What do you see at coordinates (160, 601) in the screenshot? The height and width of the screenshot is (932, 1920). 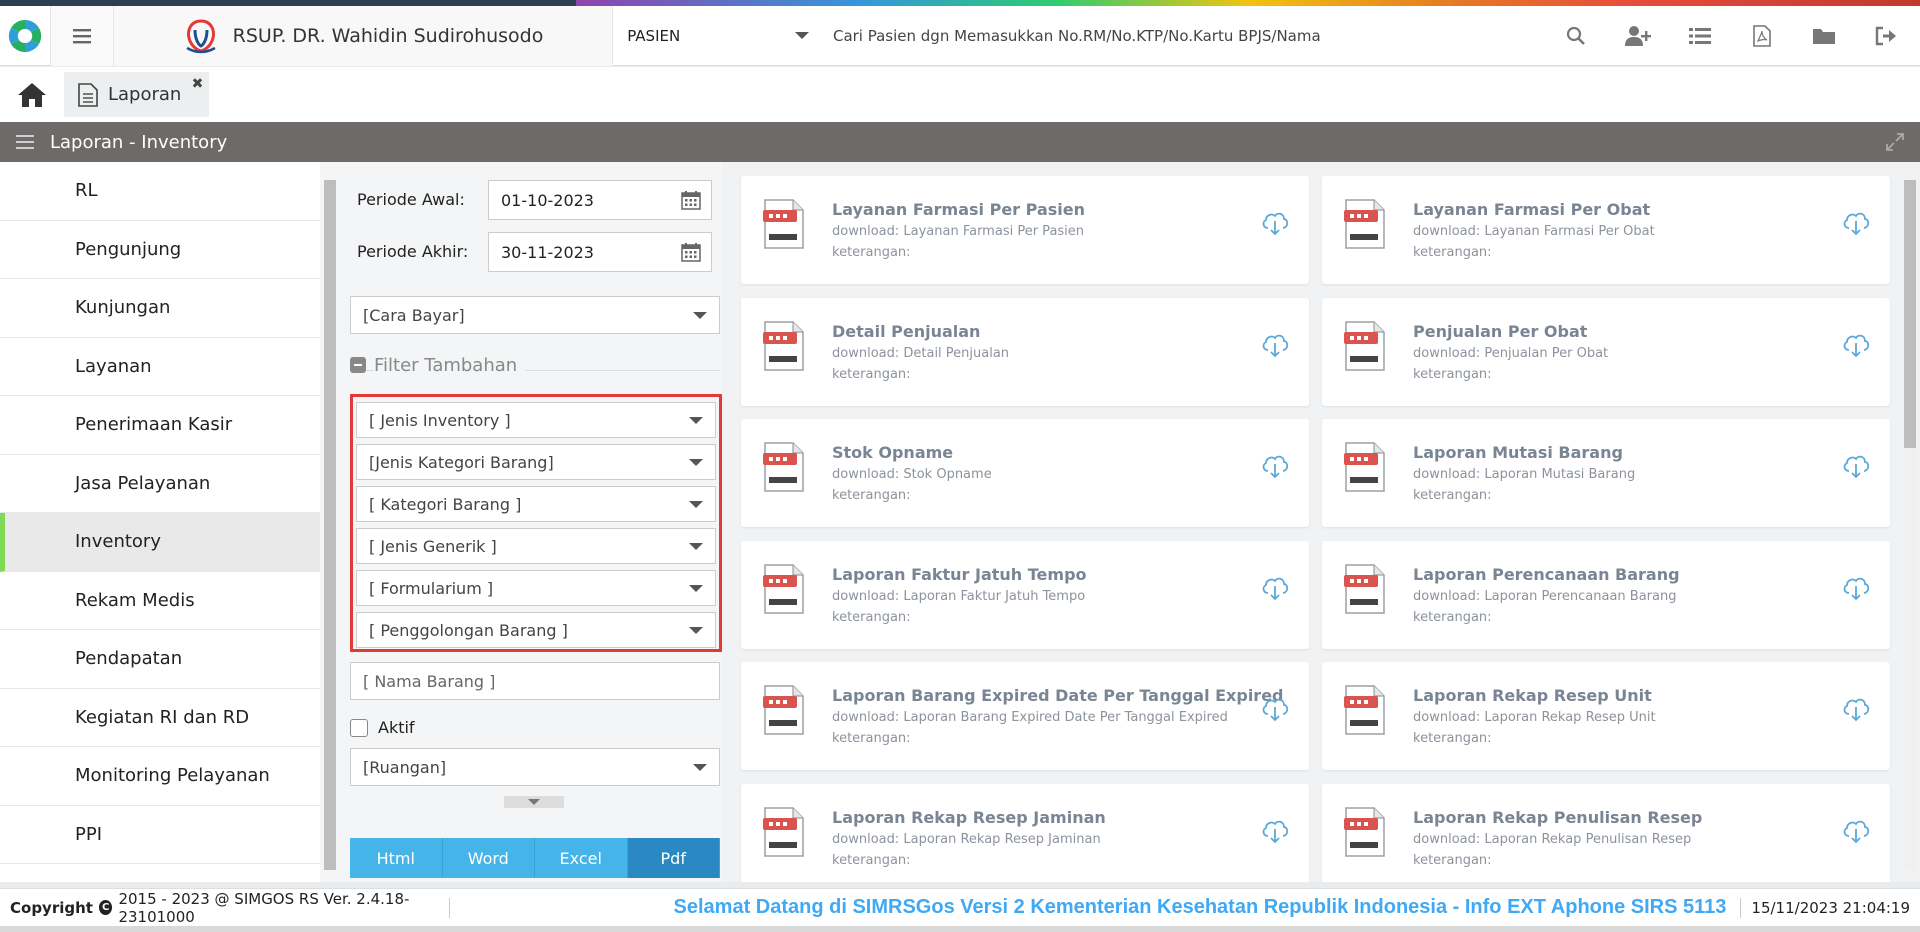 I see `sidebar-item-rekam-medis: Rekam Medis` at bounding box center [160, 601].